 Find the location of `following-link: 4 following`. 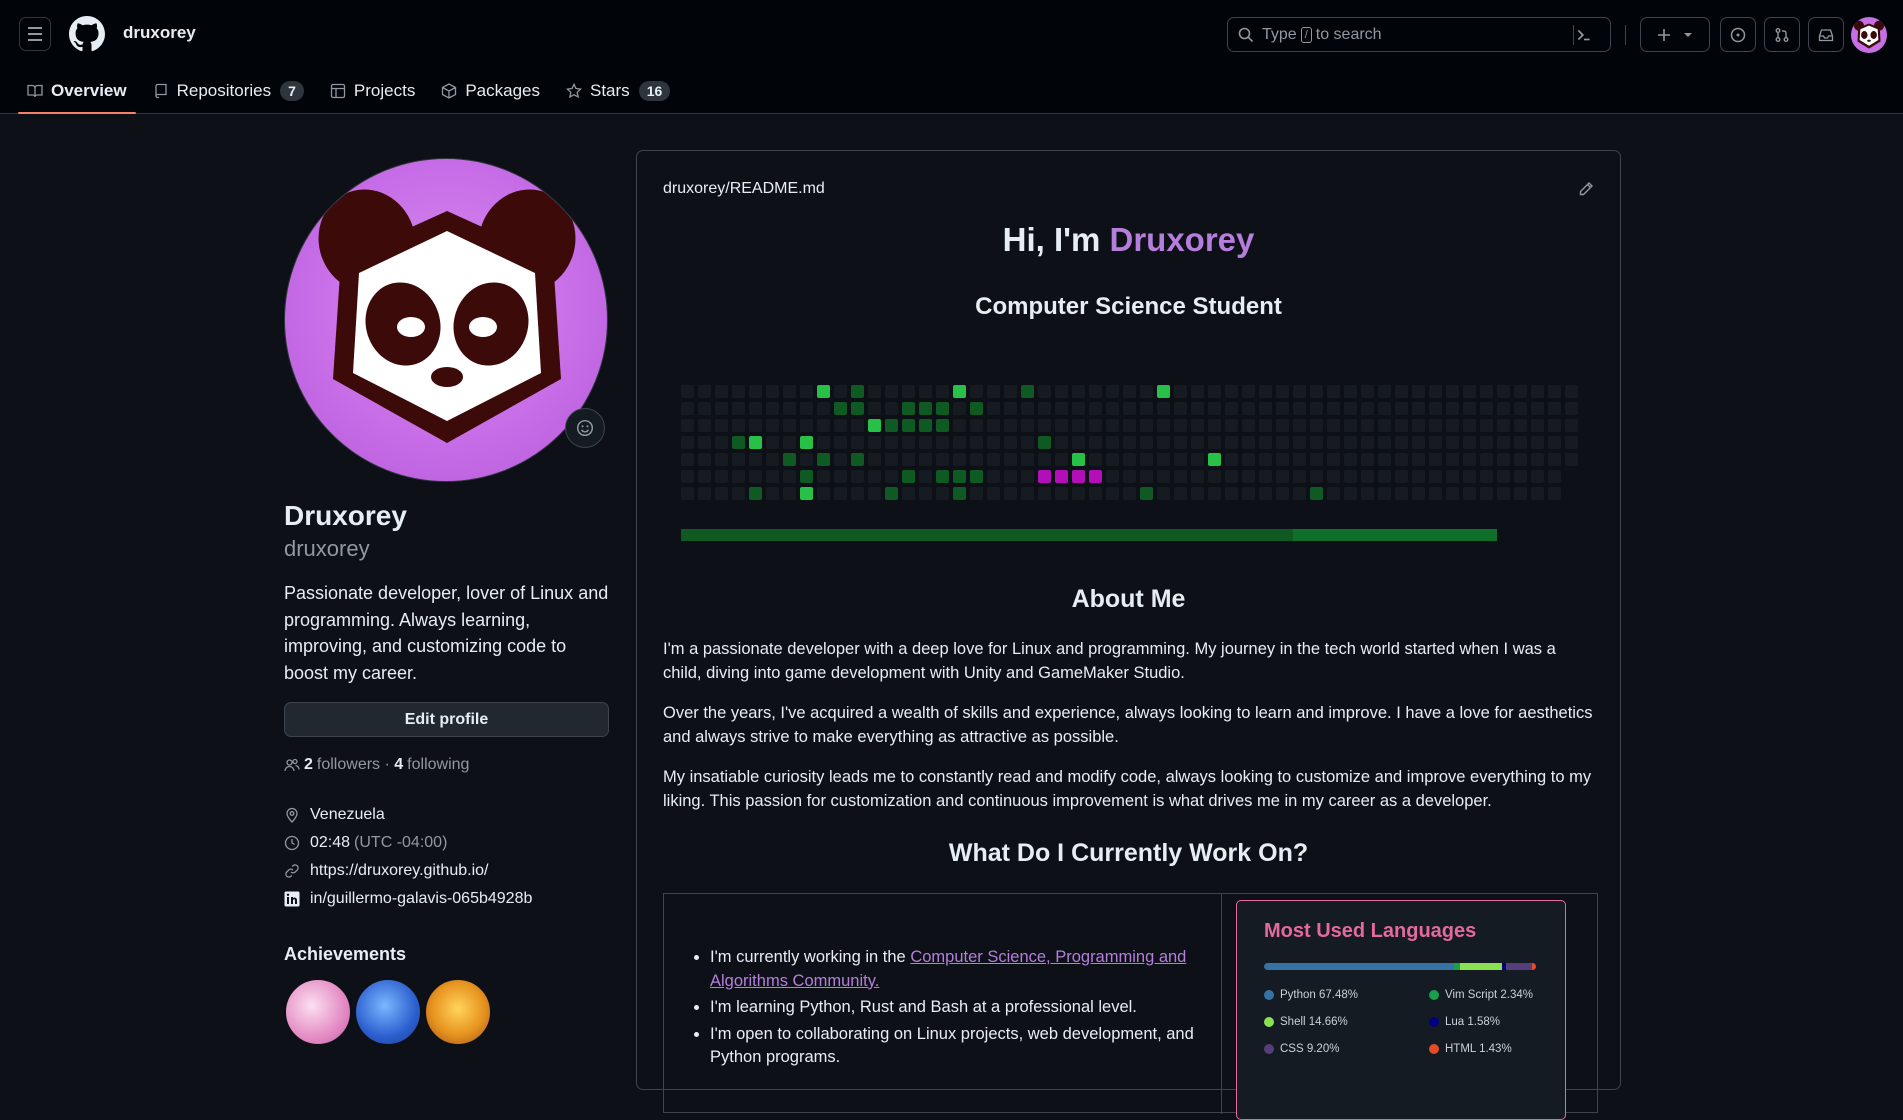

following-link: 4 following is located at coordinates (431, 765).